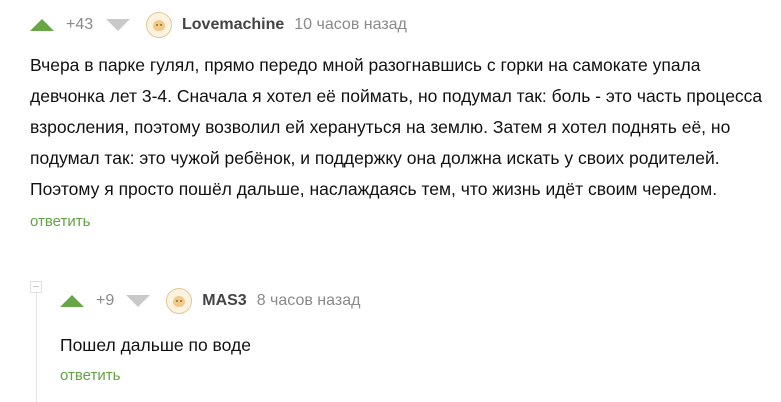  I want to click on comment-author: Lovemachine, so click(233, 25).